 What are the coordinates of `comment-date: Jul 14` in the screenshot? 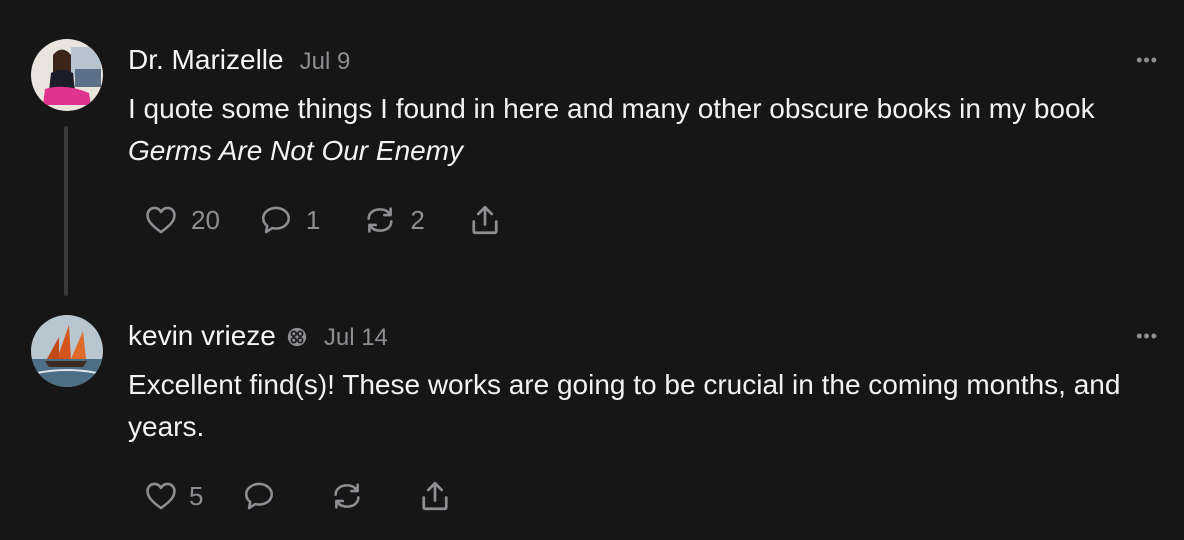 It's located at (356, 338).